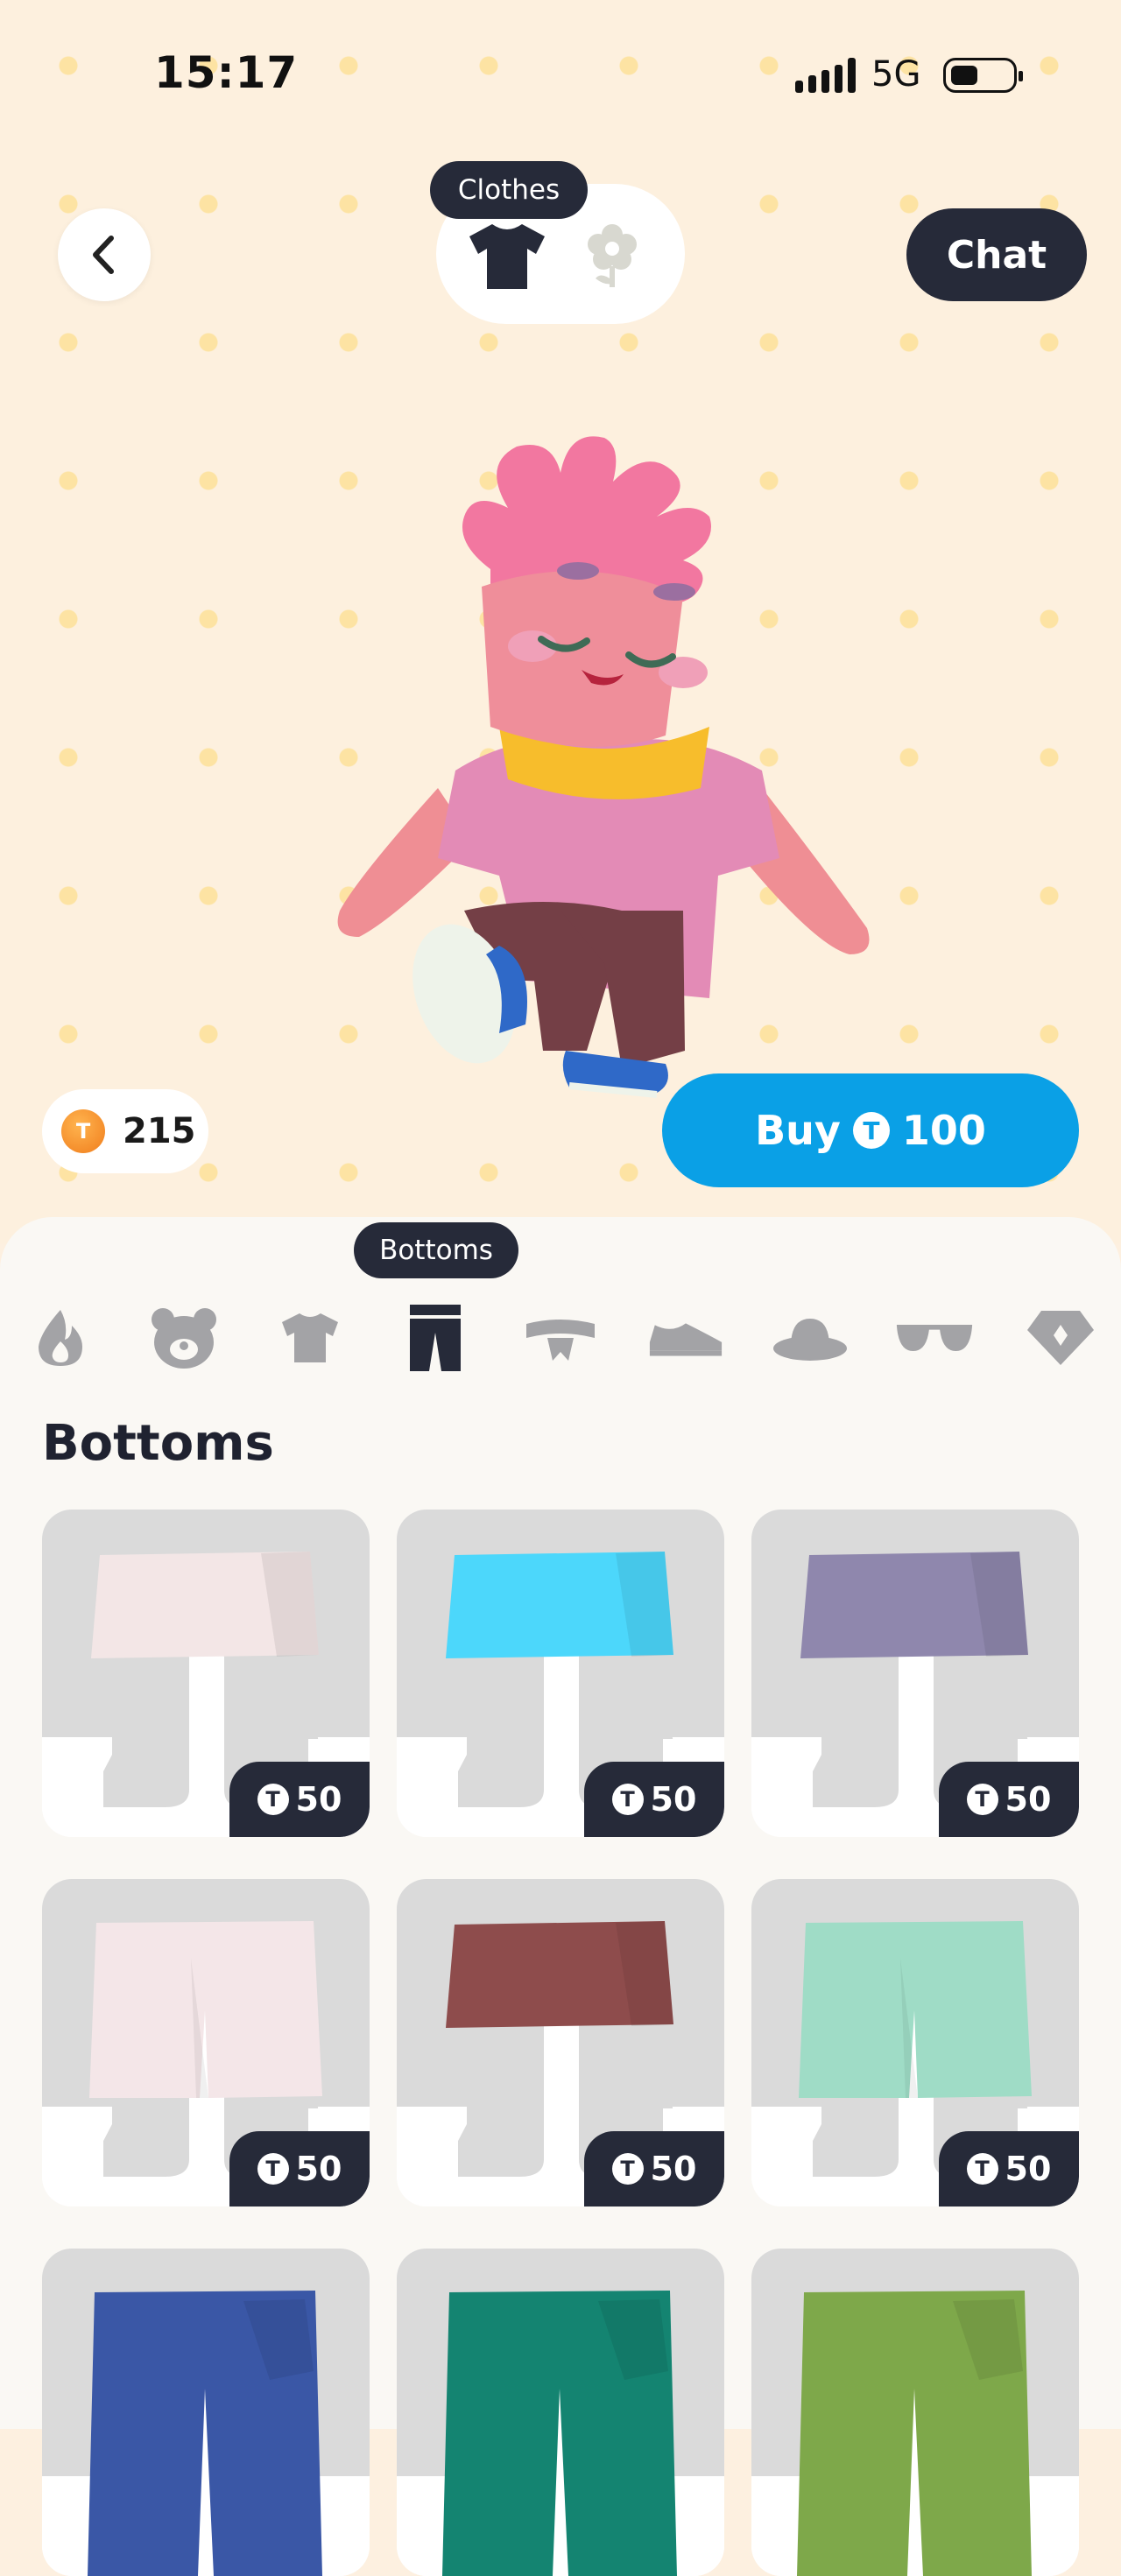  What do you see at coordinates (560, 1338) in the screenshot?
I see `belt-icon` at bounding box center [560, 1338].